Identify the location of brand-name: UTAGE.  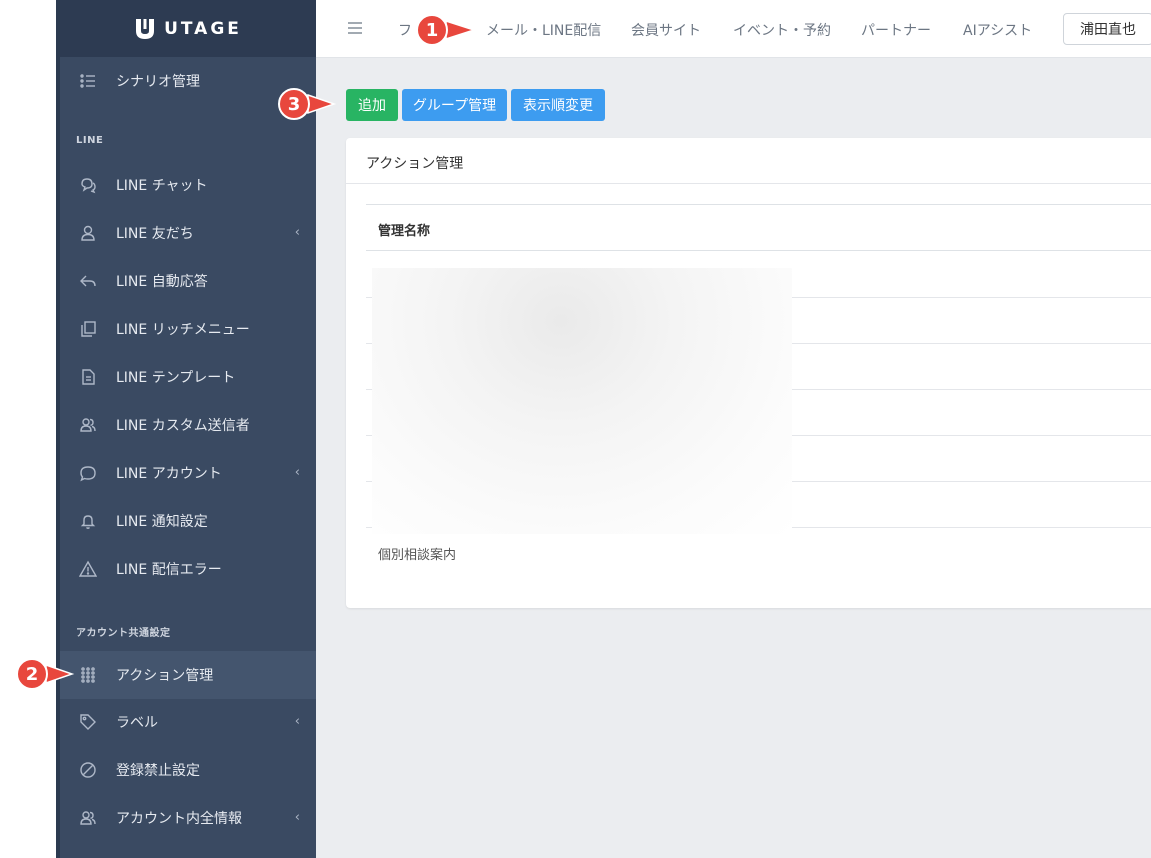
(203, 28).